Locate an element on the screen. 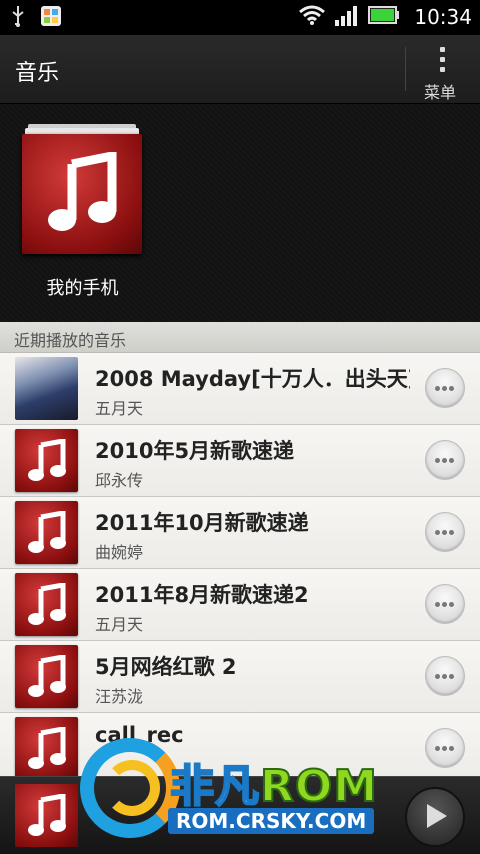 This screenshot has height=854, width=480. signal-icon is located at coordinates (347, 17).